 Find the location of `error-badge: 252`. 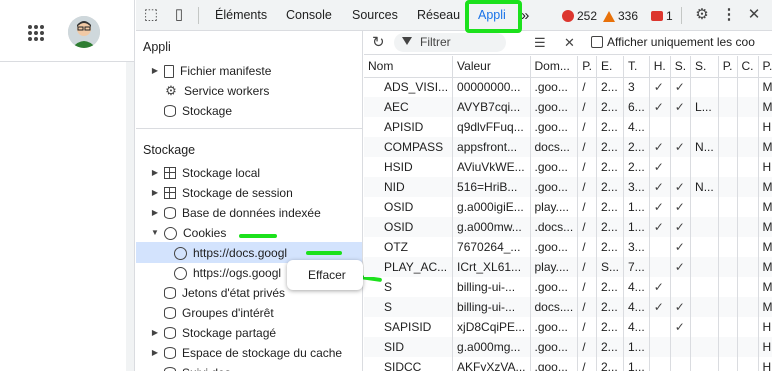

error-badge: 252 is located at coordinates (579, 16).